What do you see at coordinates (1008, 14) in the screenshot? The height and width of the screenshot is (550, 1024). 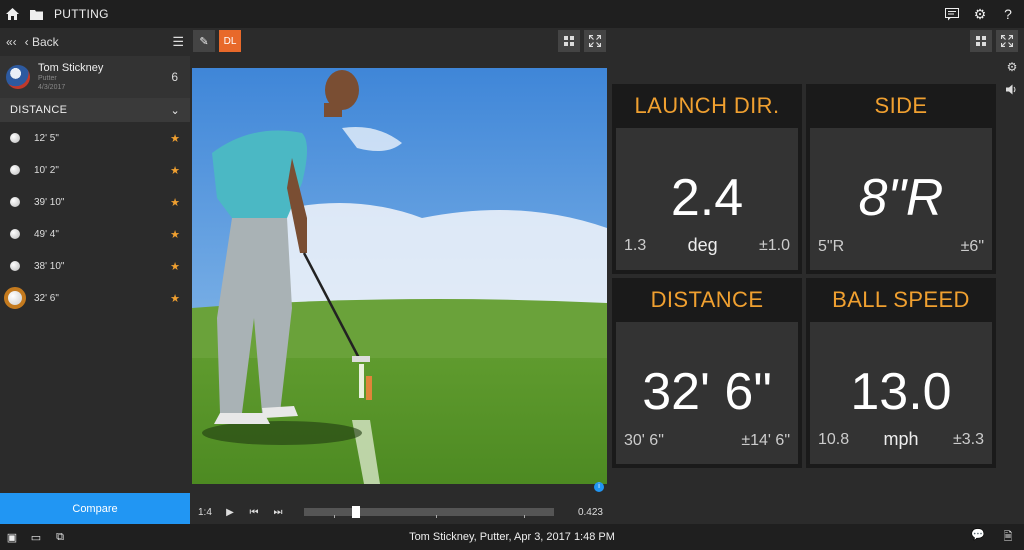 I see `help-icon: ?` at bounding box center [1008, 14].